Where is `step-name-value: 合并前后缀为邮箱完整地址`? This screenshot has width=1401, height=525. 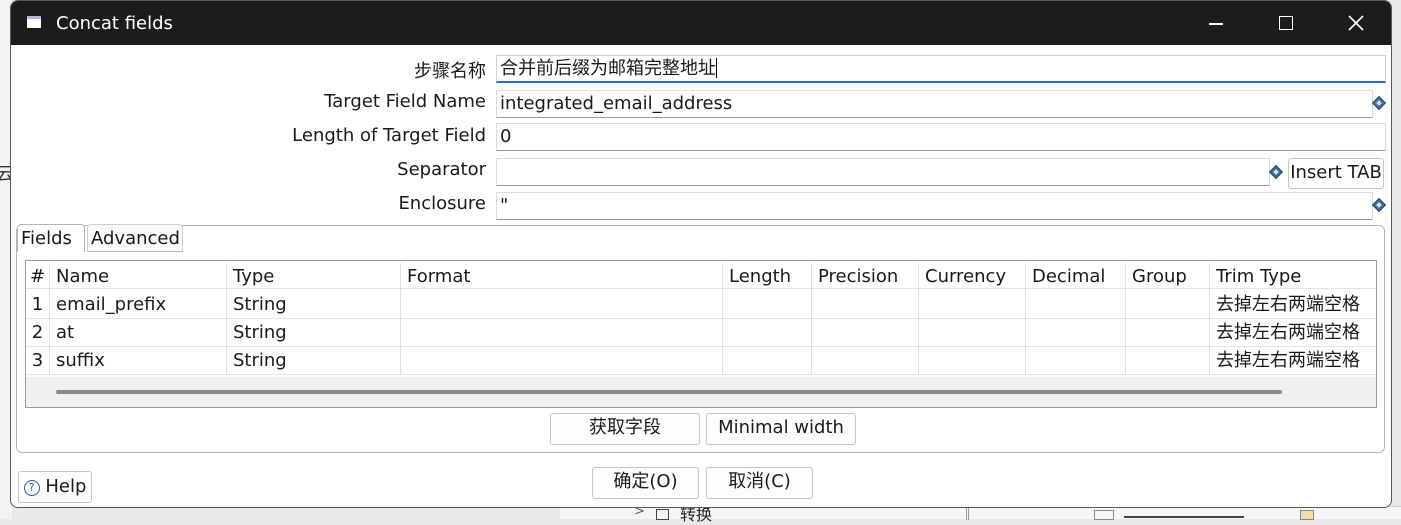 step-name-value: 合并前后缀为邮箱完整地址 is located at coordinates (608, 68).